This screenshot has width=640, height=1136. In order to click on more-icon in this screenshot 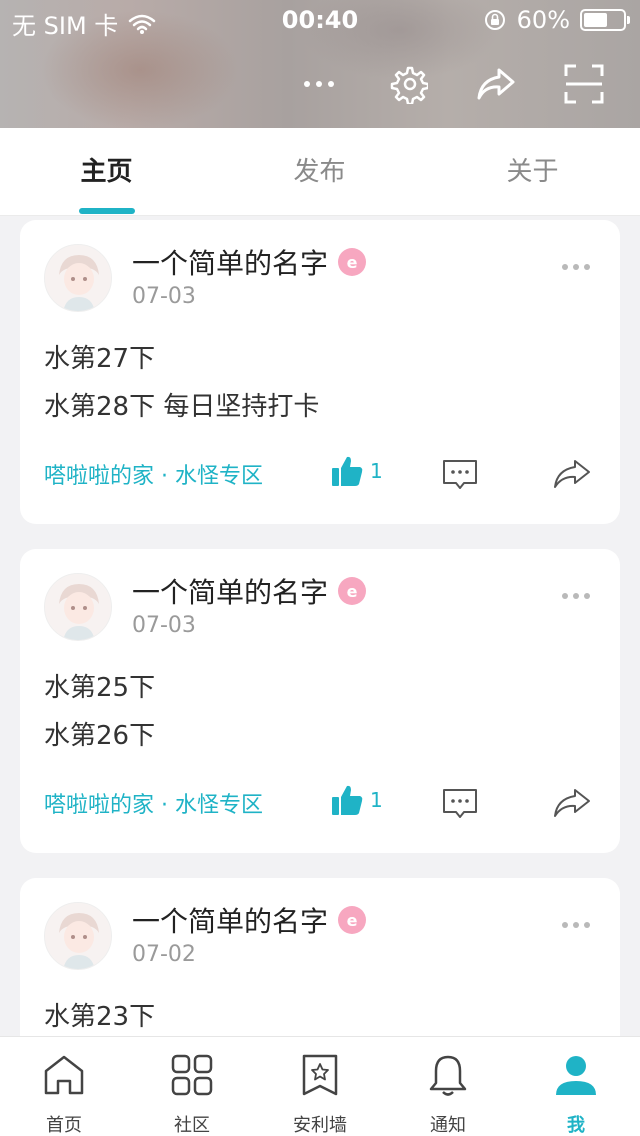, I will do `click(319, 84)`.